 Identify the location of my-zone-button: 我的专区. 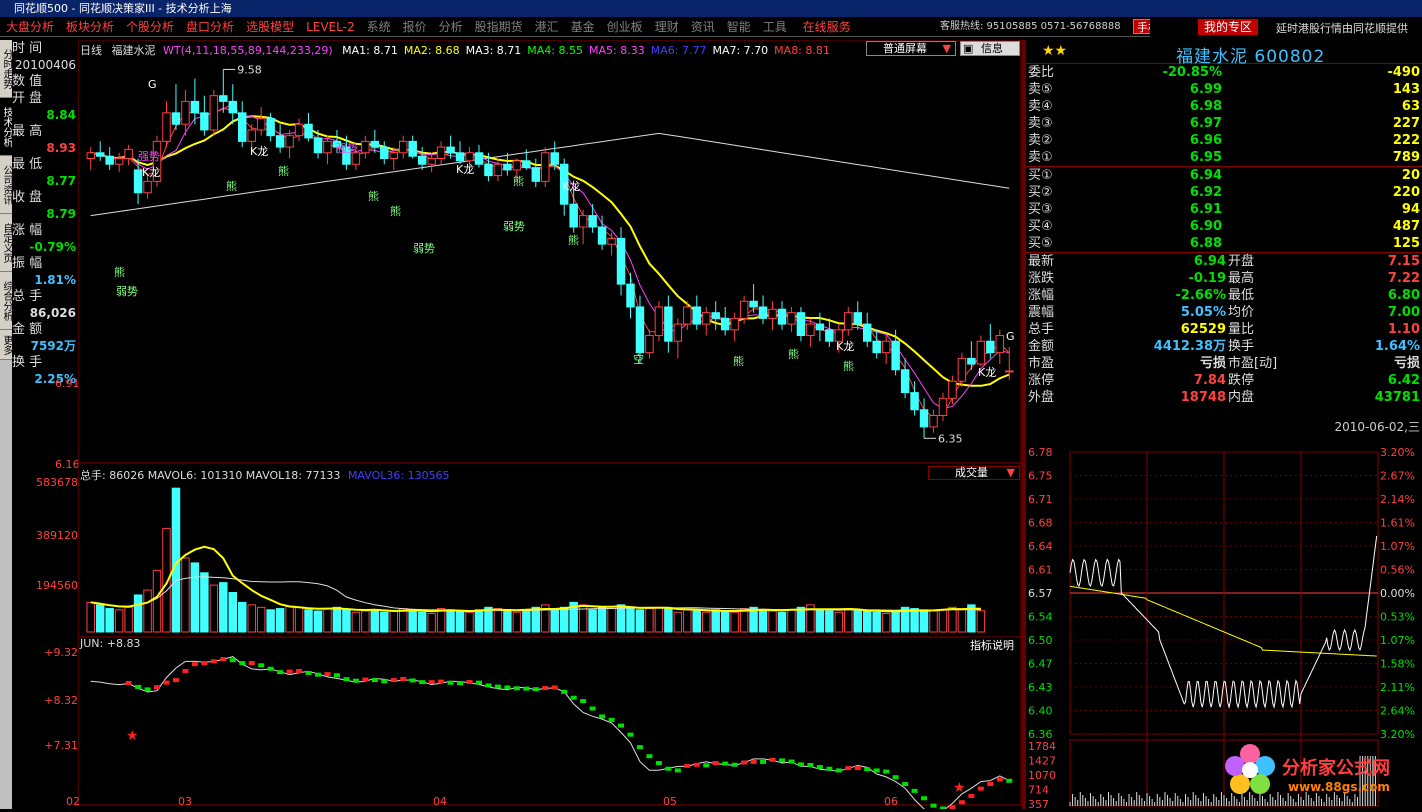
(1228, 27).